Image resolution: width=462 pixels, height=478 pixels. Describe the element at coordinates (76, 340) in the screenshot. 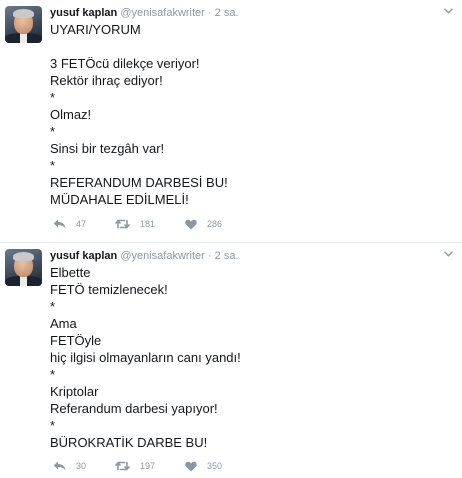

I see `tweet-line: FETÖyle` at that location.